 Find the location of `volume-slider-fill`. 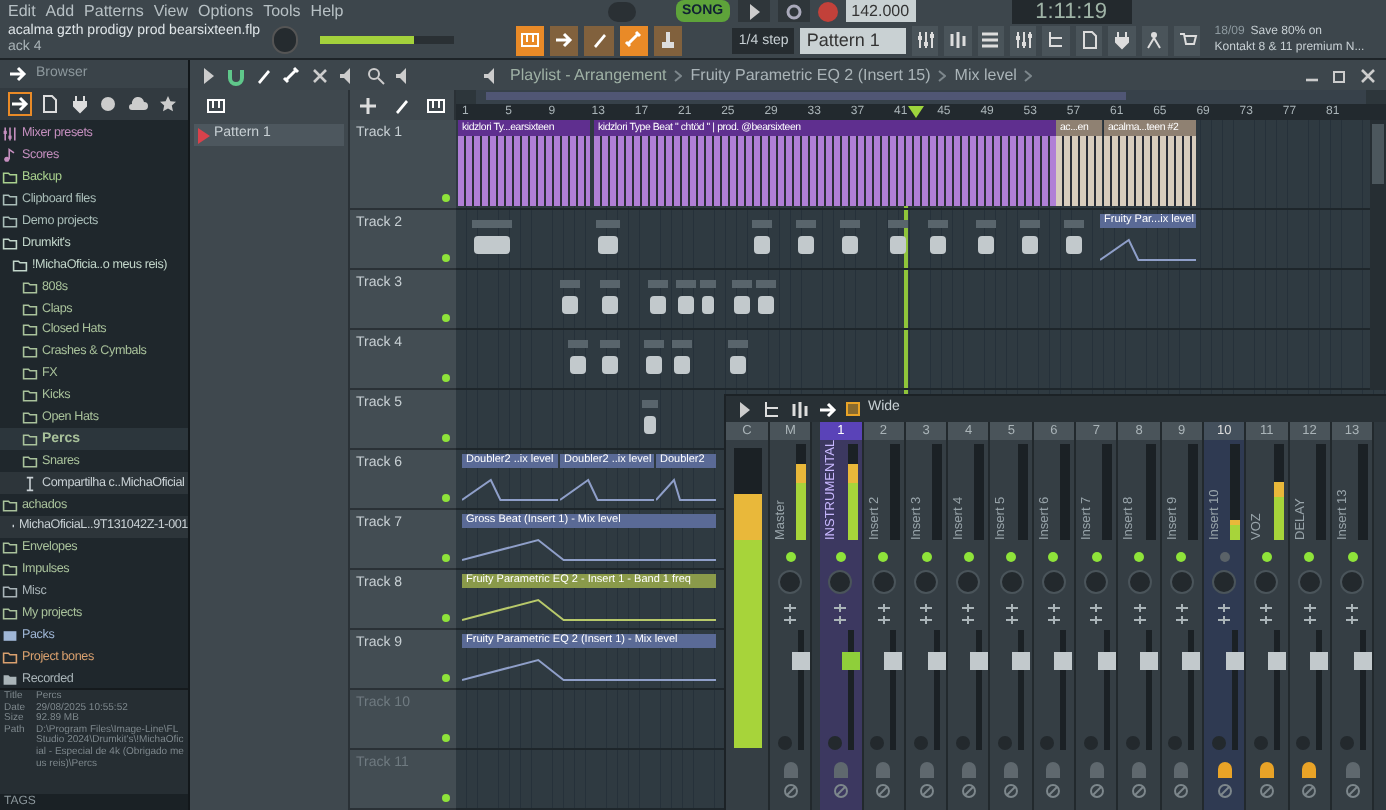

volume-slider-fill is located at coordinates (367, 40).